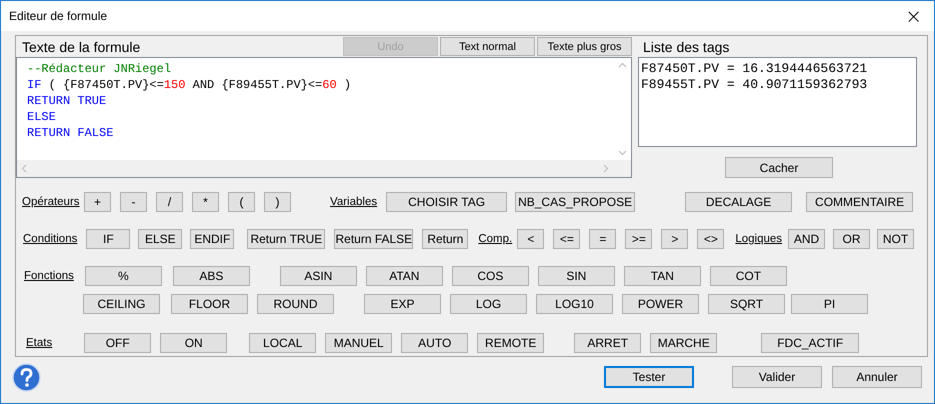  Describe the element at coordinates (42, 117) in the screenshot. I see `code-line: ELSE` at that location.